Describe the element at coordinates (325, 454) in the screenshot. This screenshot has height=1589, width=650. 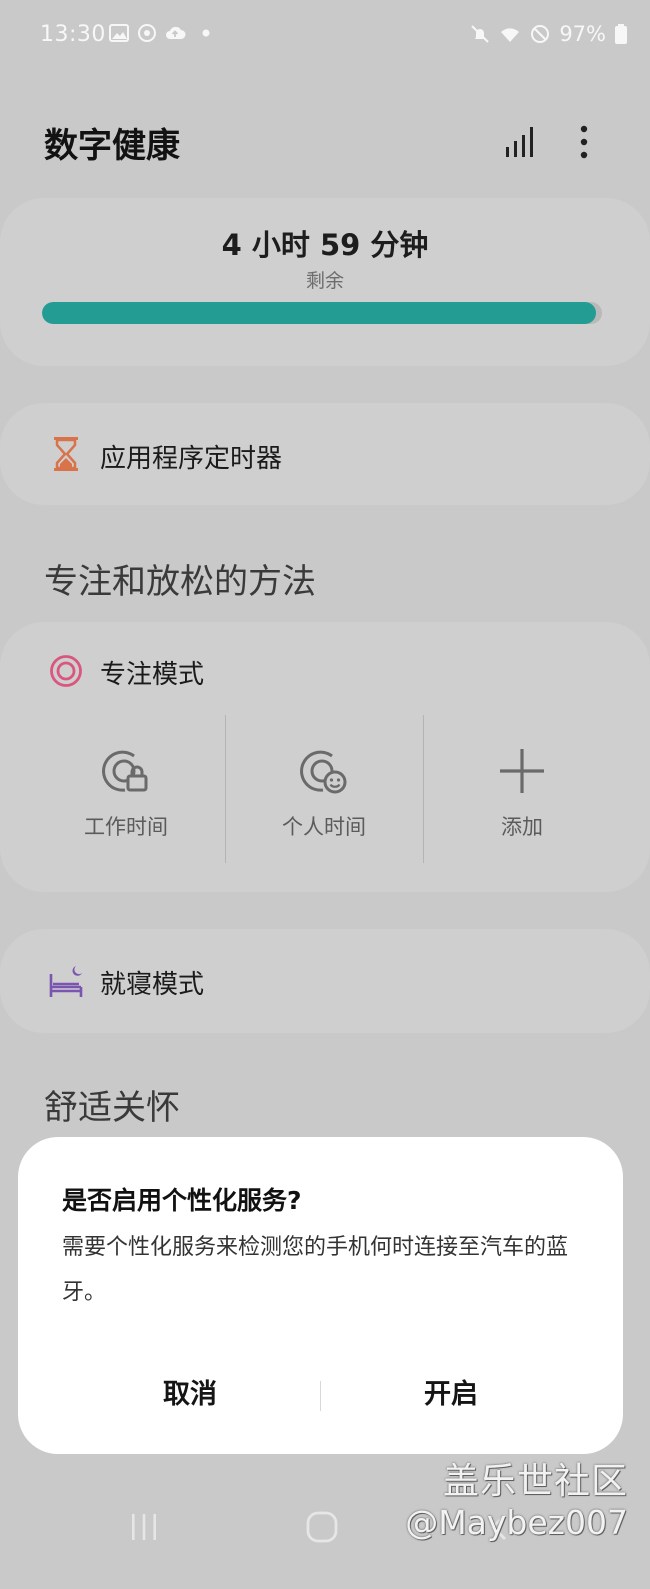
I see `app-timer-item: 应用程序定时器` at that location.